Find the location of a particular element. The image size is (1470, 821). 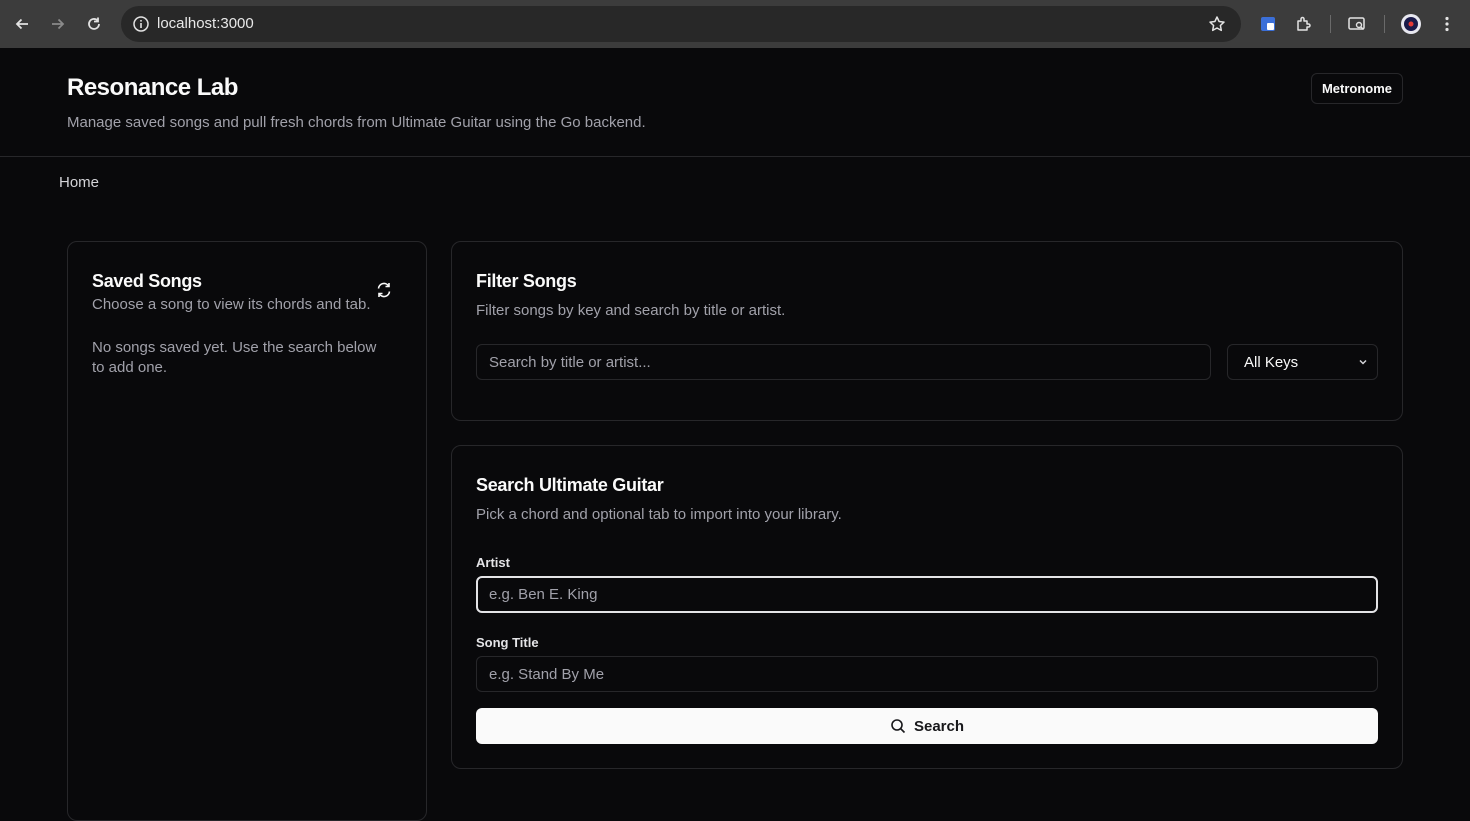

artist-input is located at coordinates (927, 594).